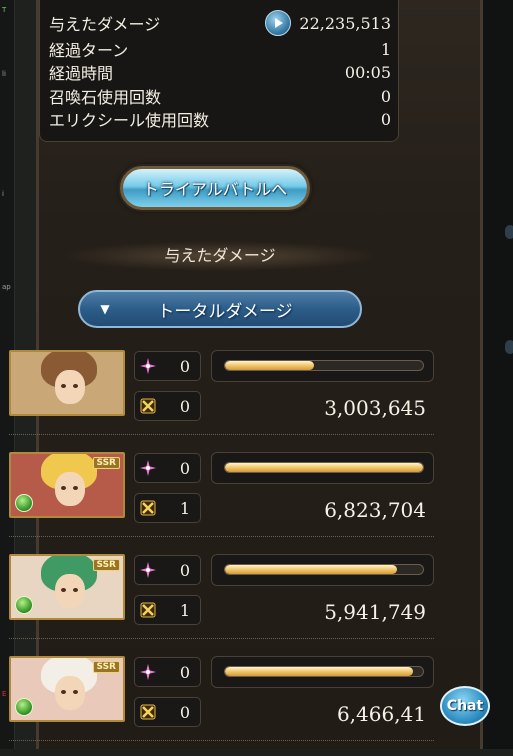  Describe the element at coordinates (498, 374) in the screenshot. I see `right-sidebar-strip` at that location.